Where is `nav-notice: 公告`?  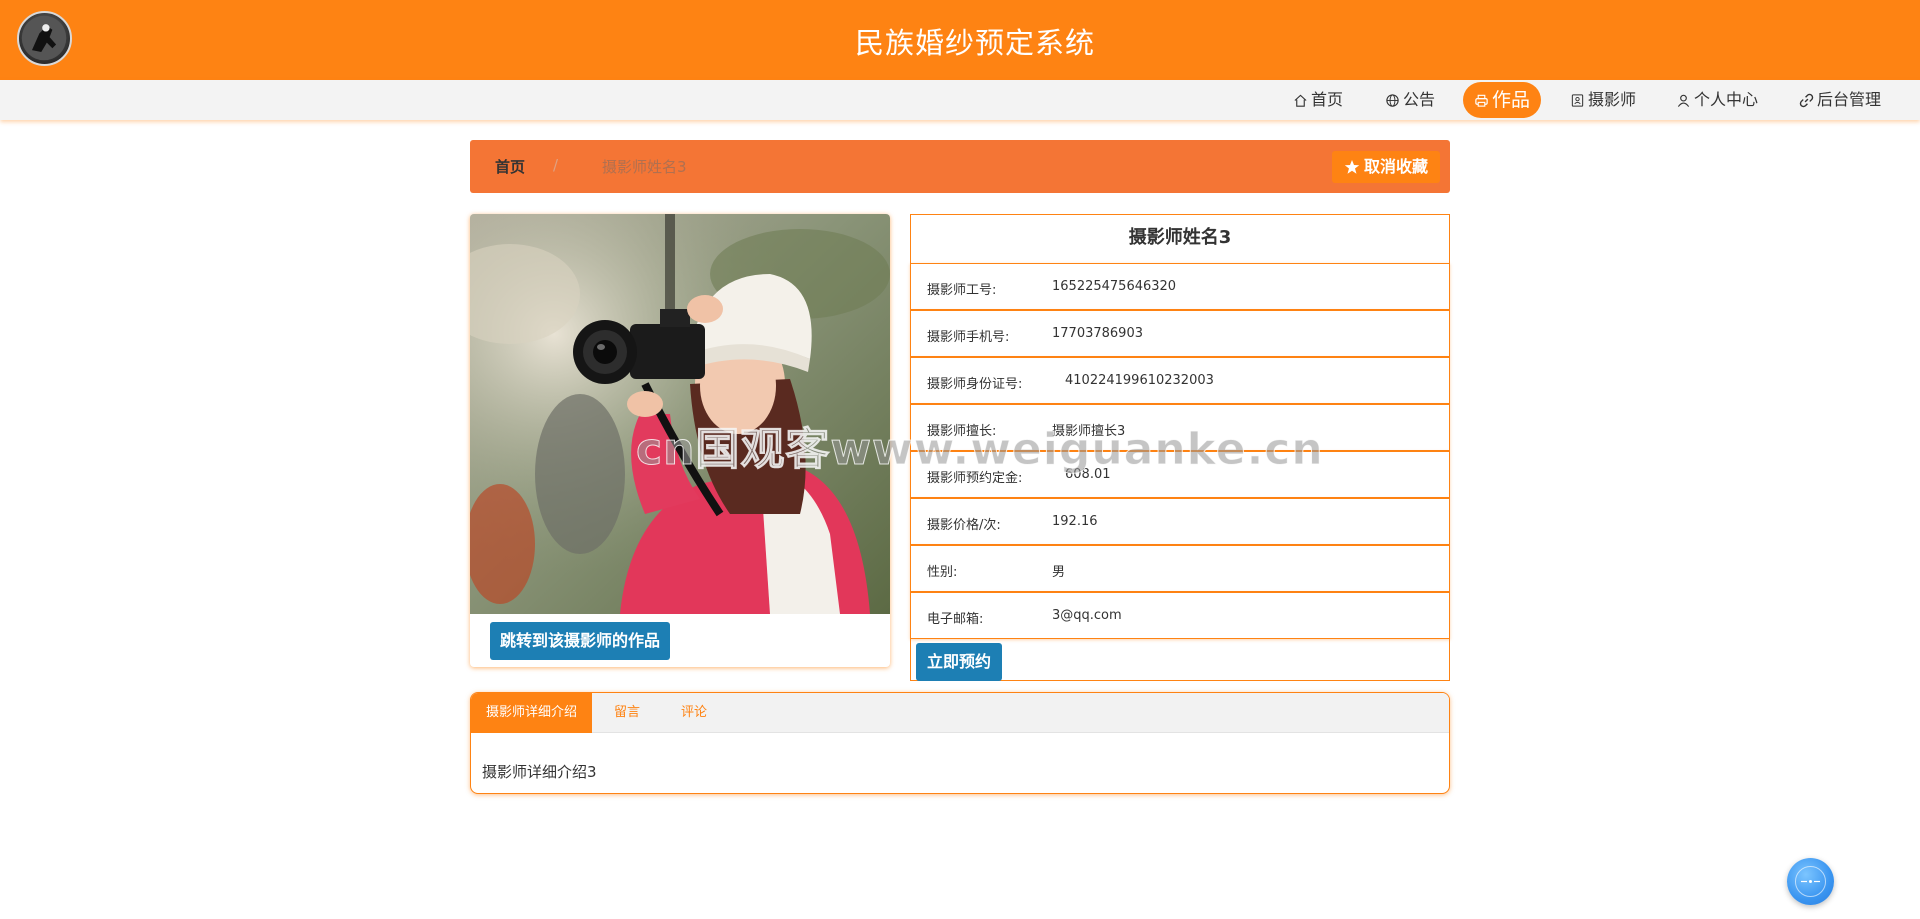
nav-notice: 公告 is located at coordinates (1410, 100).